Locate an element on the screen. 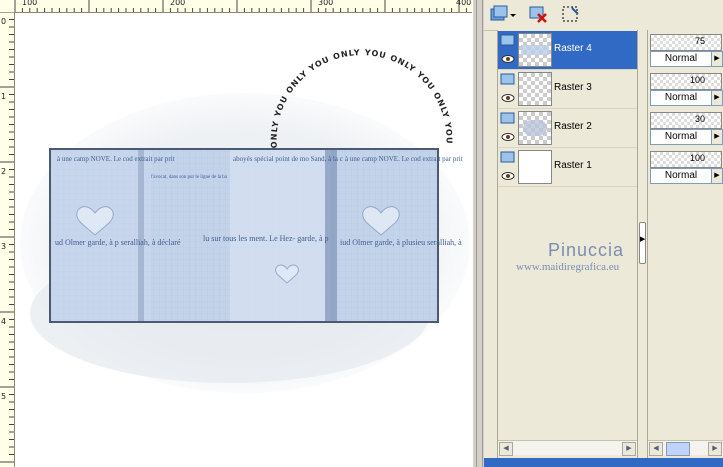 Image resolution: width=723 pixels, height=467 pixels. ruler-label: 5 is located at coordinates (4, 396).